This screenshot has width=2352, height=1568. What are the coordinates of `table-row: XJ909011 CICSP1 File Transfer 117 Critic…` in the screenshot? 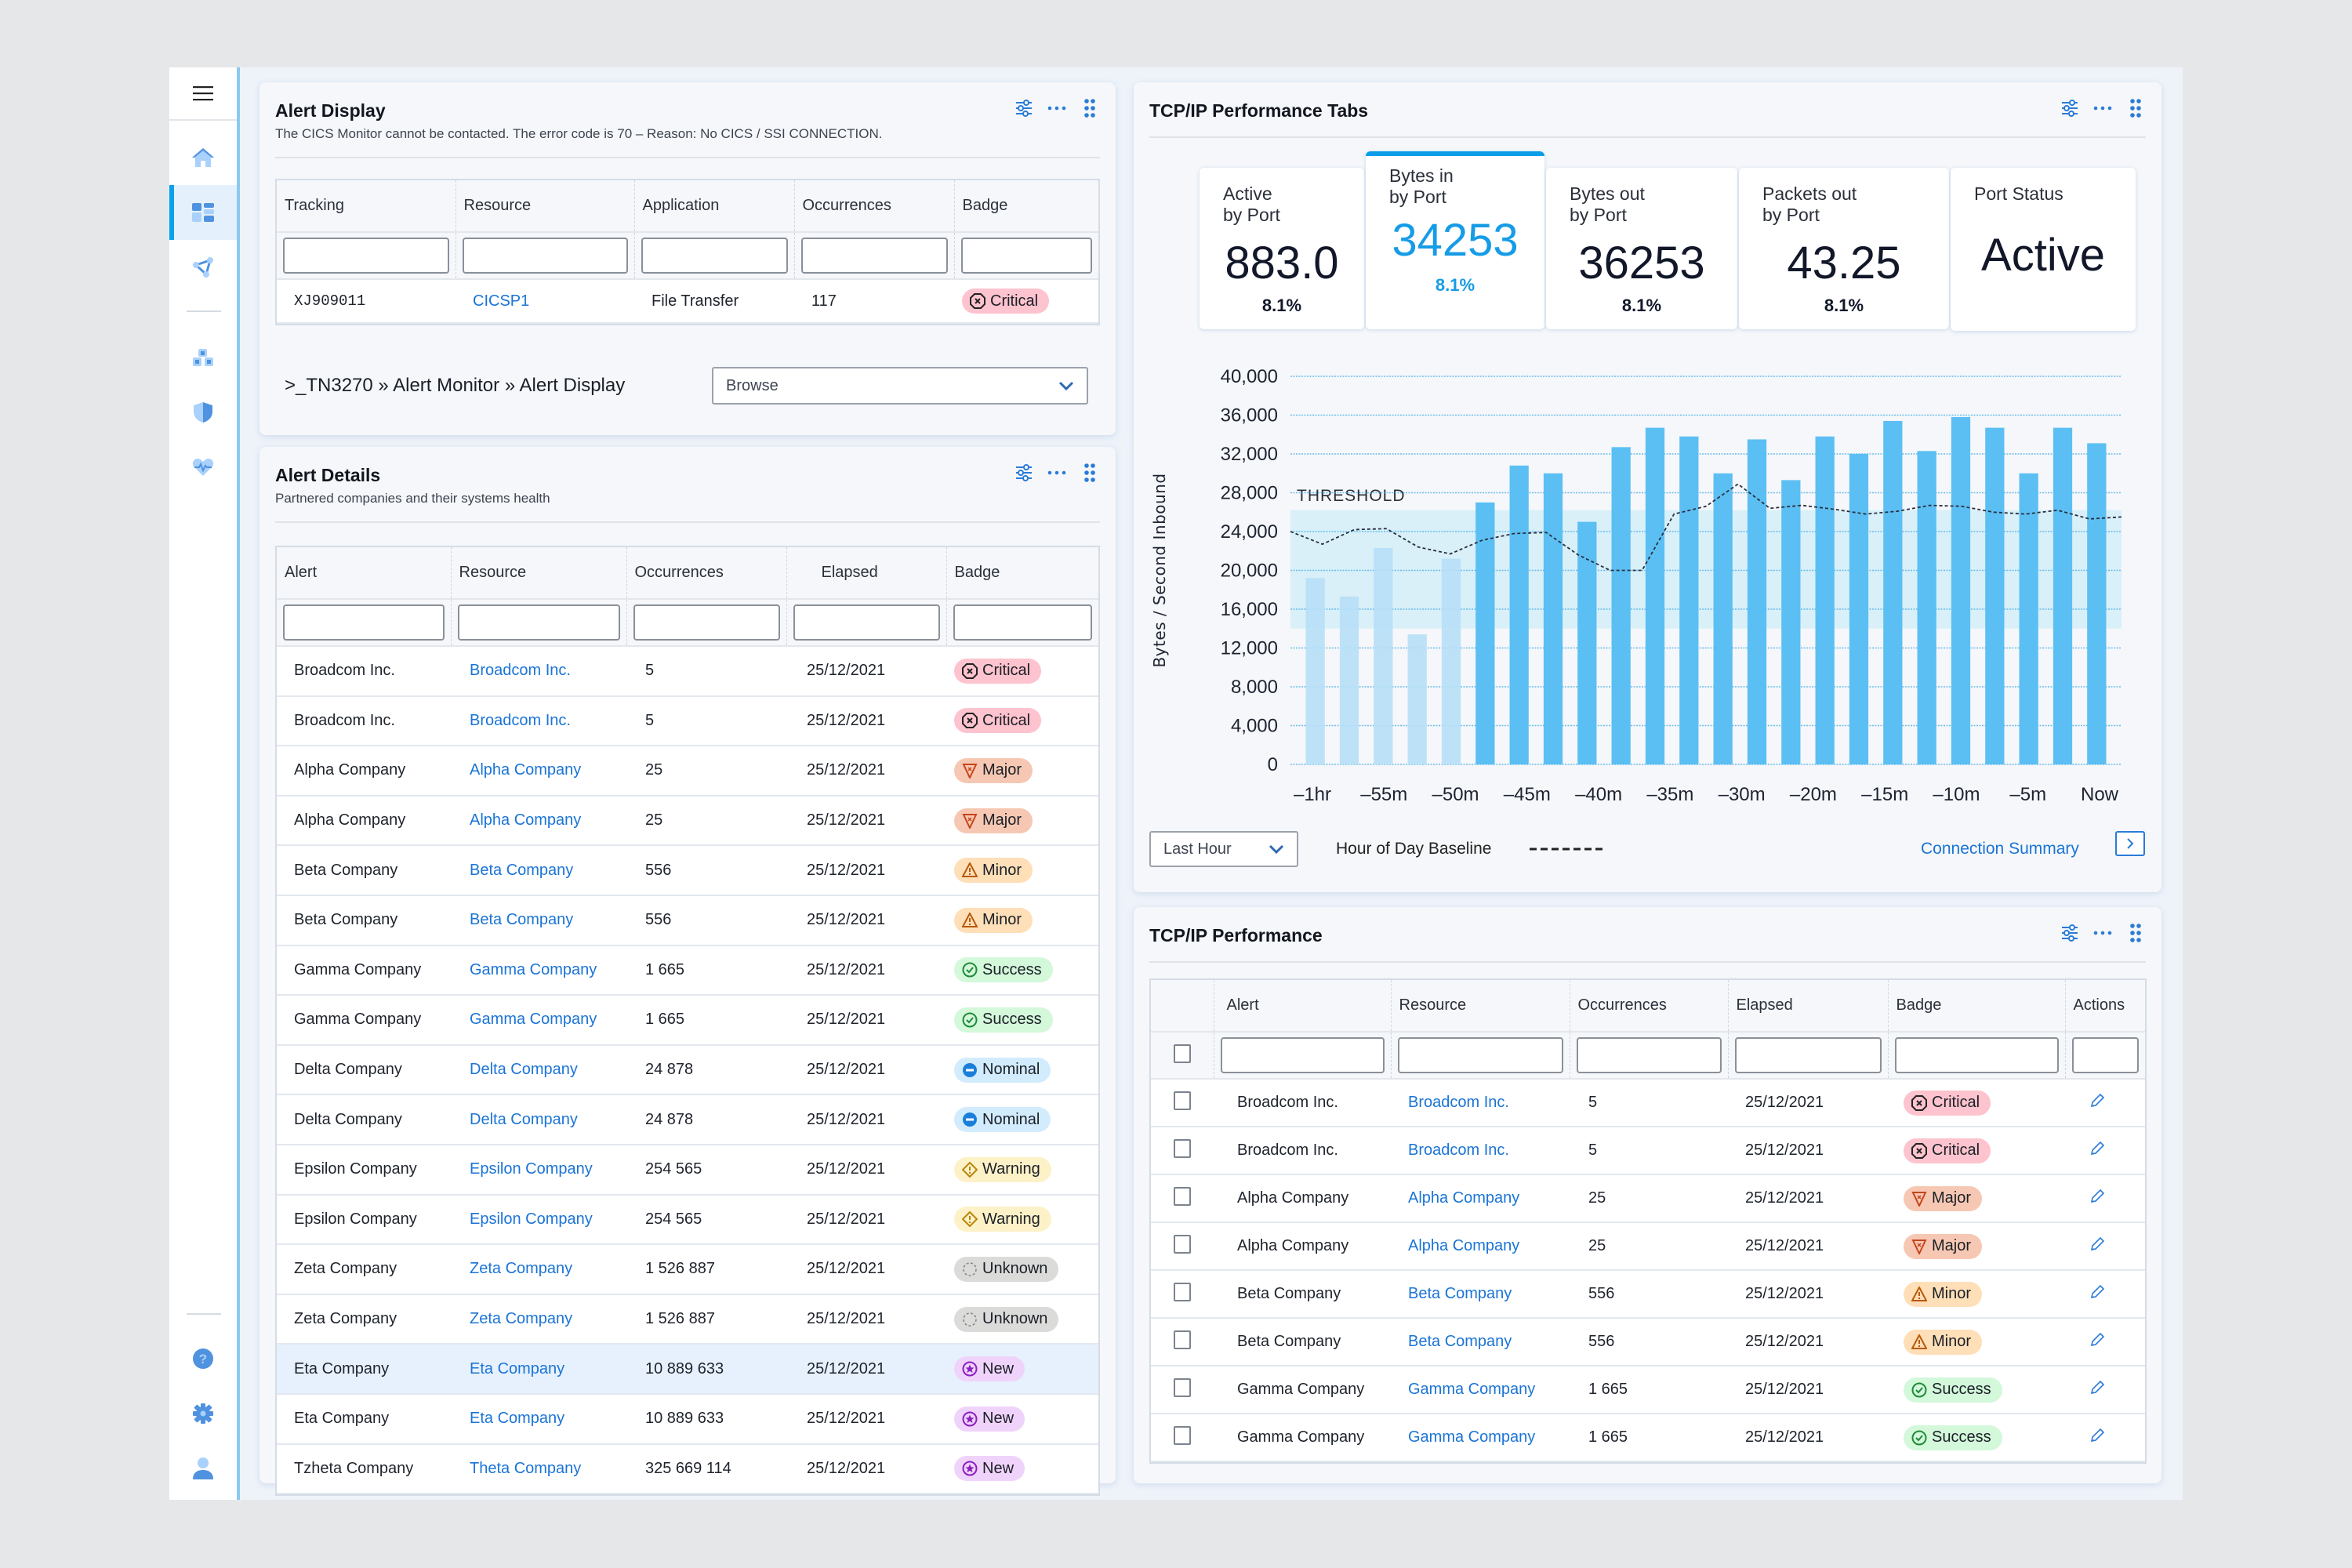 It's located at (687, 301).